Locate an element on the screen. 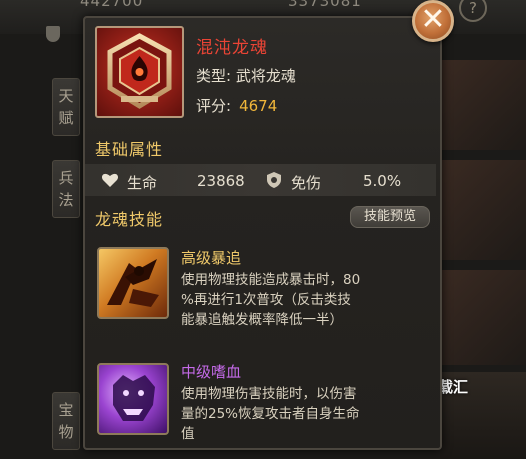 The width and height of the screenshot is (526, 459). resource-value-right: 3373081 is located at coordinates (325, 5).